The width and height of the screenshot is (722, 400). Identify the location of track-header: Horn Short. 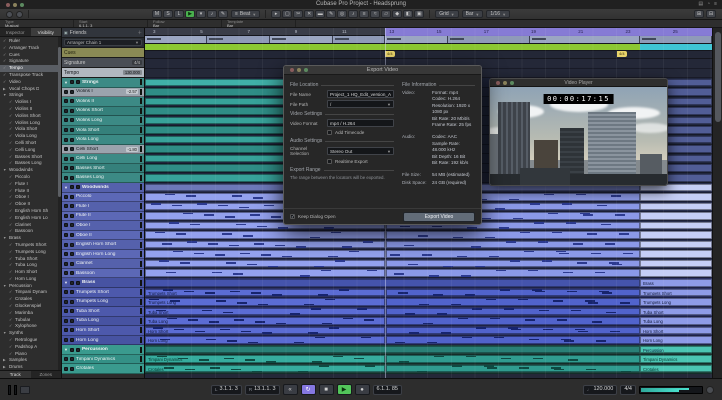
(103, 331).